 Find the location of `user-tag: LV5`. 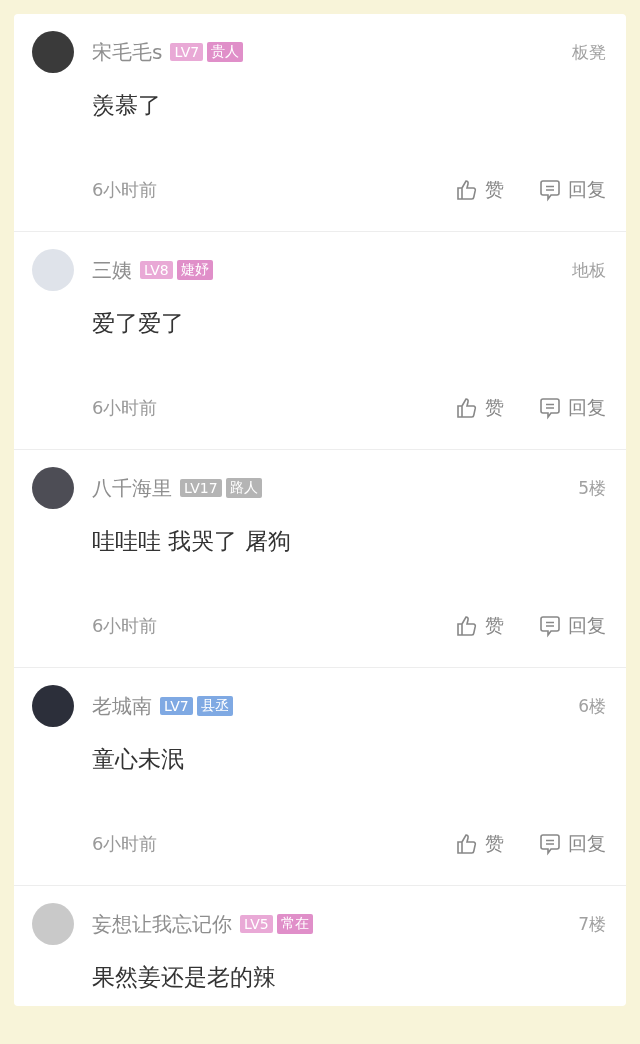

user-tag: LV5 is located at coordinates (256, 924).